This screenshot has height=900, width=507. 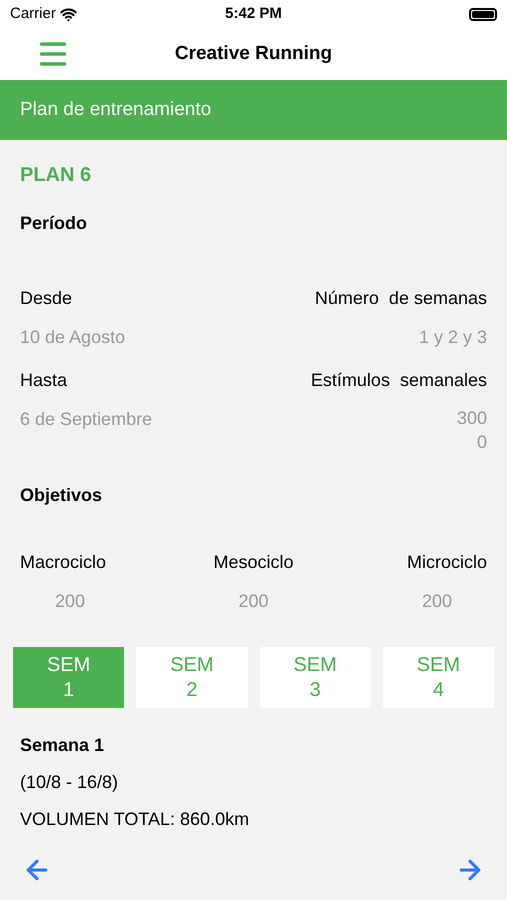 I want to click on field-value: 6 de Septiembre, so click(x=86, y=419).